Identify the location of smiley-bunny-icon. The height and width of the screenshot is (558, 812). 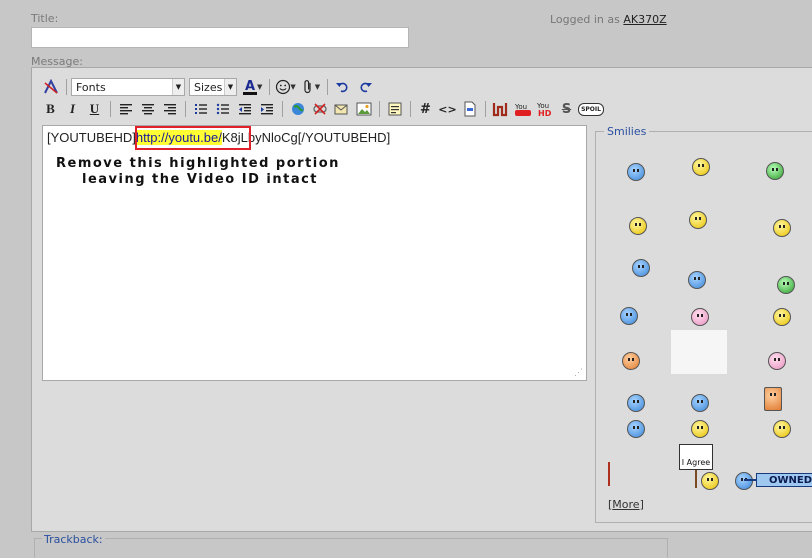
(777, 361).